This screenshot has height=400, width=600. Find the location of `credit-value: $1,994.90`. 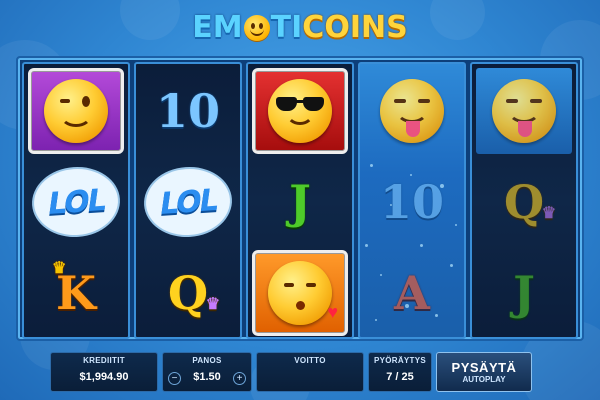

credit-value: $1,994.90 is located at coordinates (104, 377).